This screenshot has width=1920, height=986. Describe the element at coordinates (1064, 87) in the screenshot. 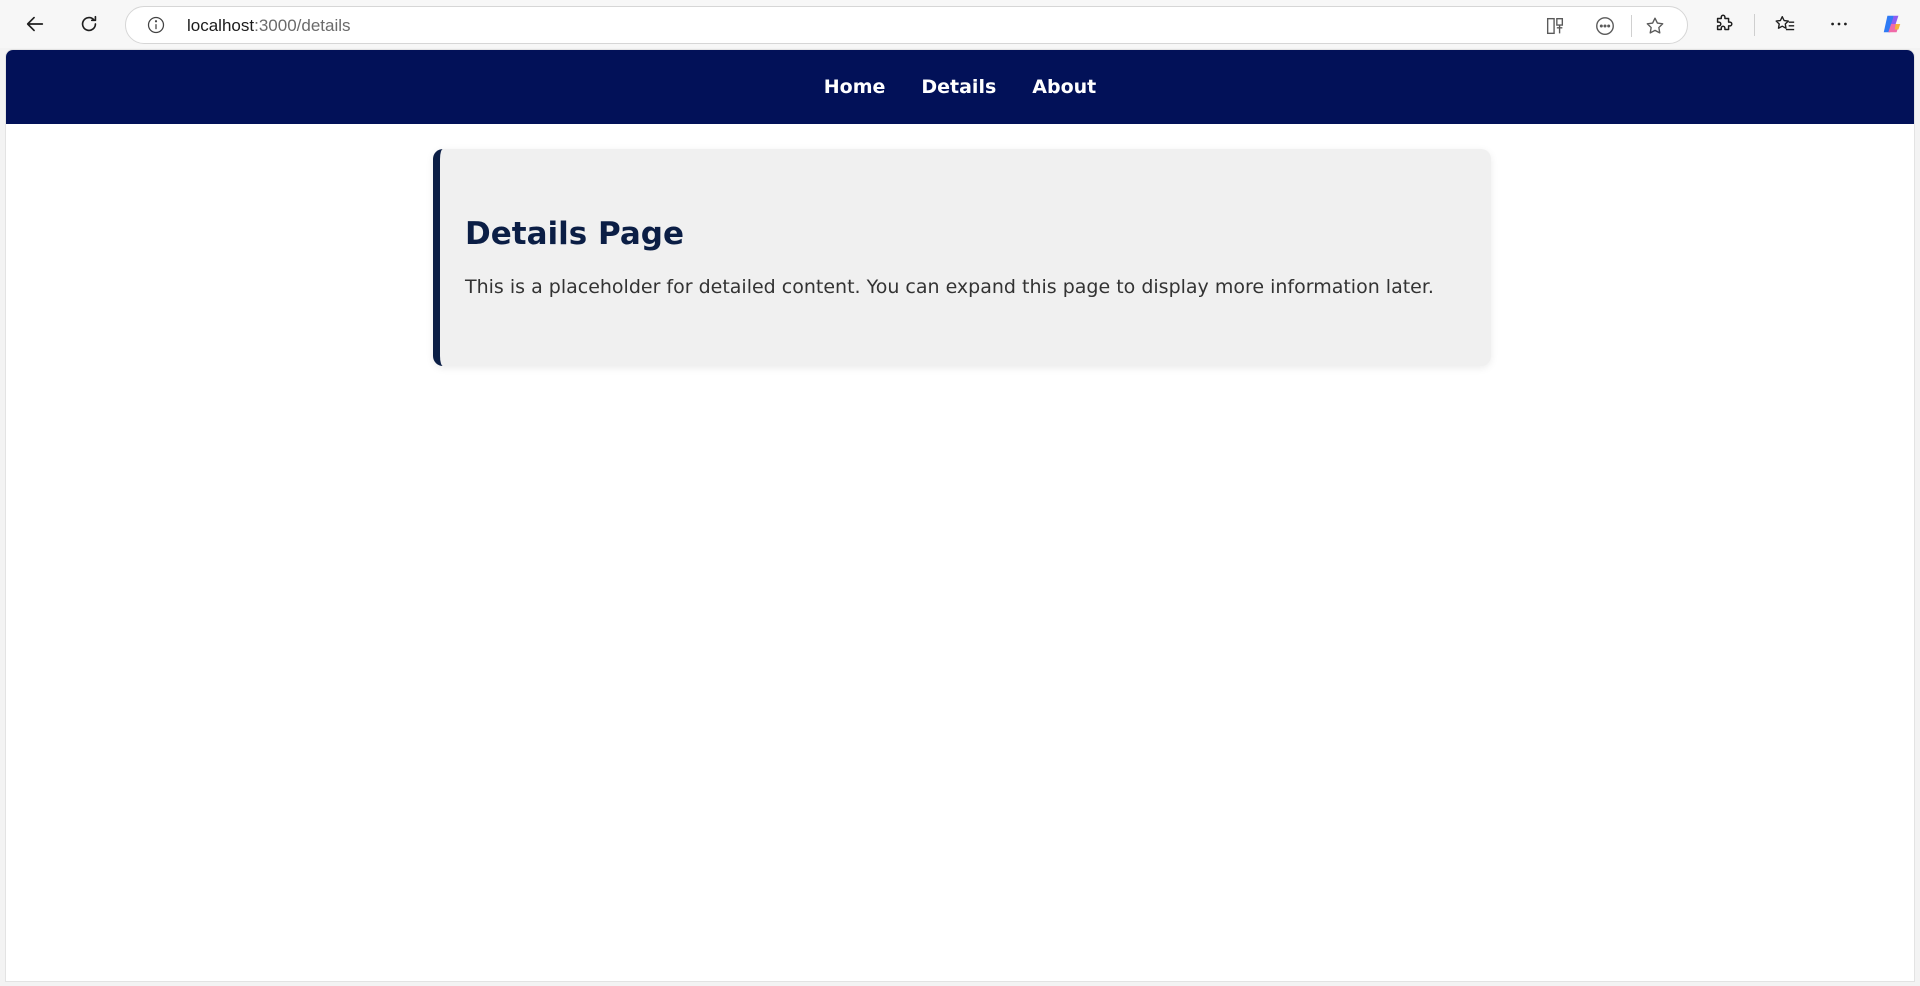

I see `nav-link-about: About` at that location.